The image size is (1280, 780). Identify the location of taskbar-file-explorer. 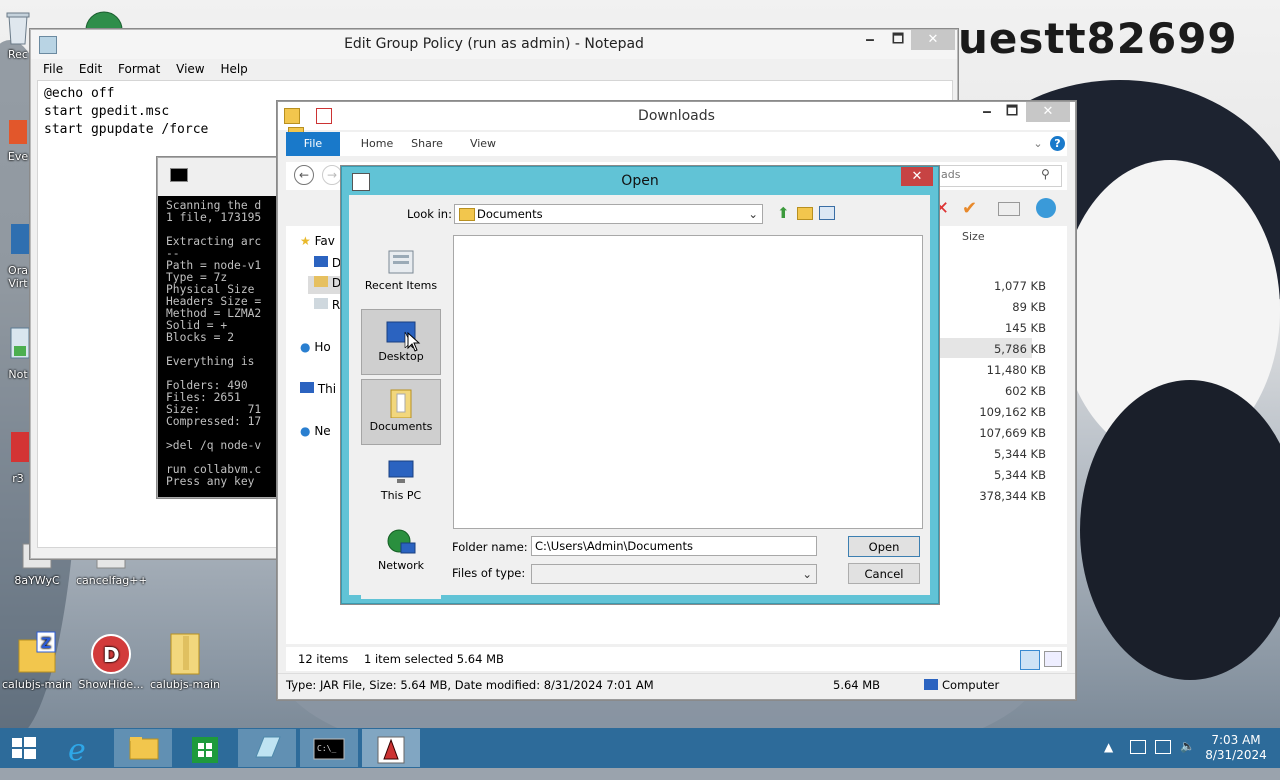
(143, 748).